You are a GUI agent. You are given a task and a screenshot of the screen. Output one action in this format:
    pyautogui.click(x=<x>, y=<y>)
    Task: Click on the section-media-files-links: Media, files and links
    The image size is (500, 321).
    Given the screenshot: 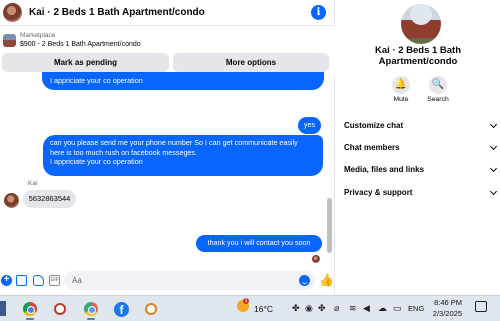 What is the action you would take?
    pyautogui.click(x=421, y=170)
    